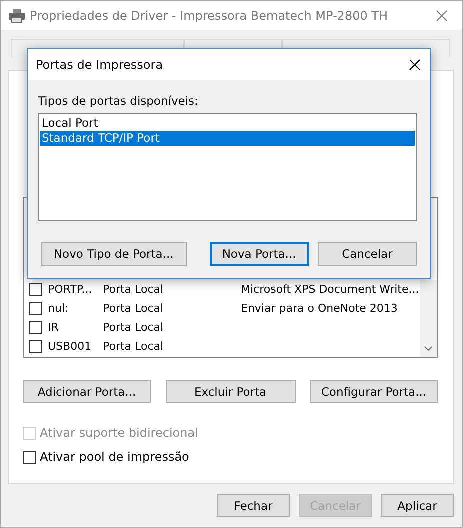 Image resolution: width=463 pixels, height=528 pixels. I want to click on checkbox-label: Ativar pool de impressão, so click(115, 457).